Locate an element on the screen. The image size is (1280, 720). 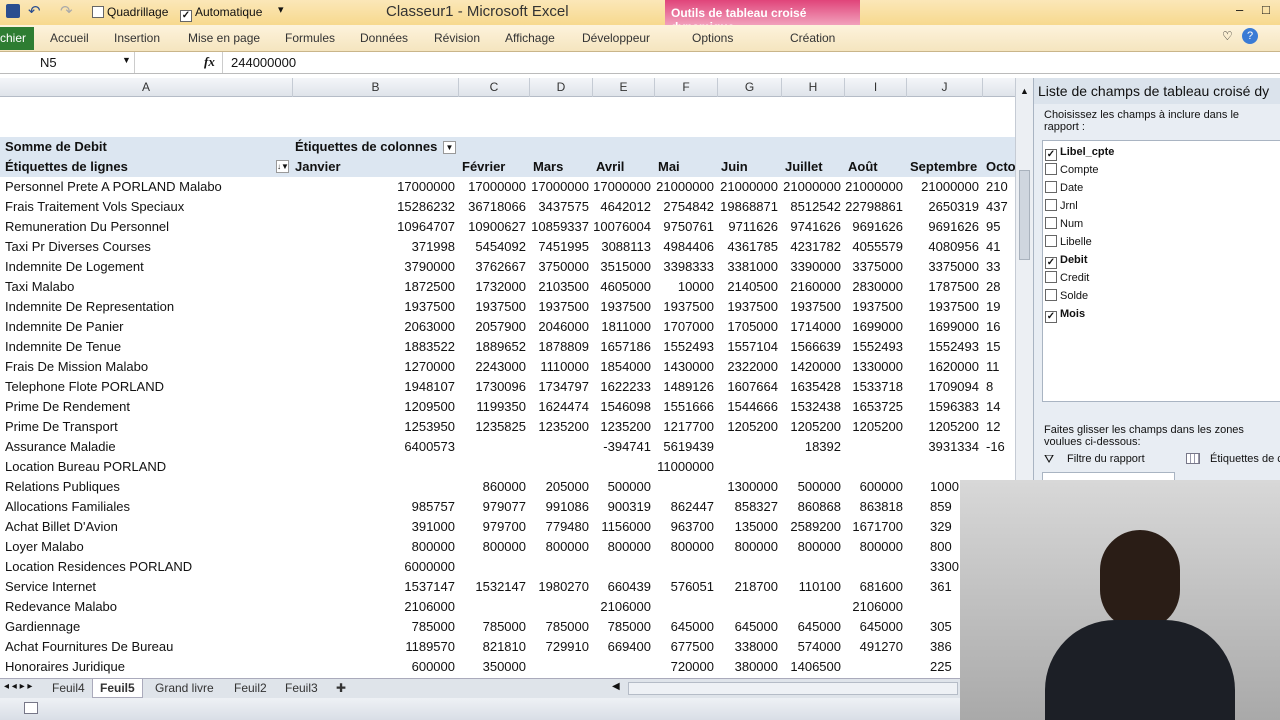
value-cell: 821810 is located at coordinates (493, 647).